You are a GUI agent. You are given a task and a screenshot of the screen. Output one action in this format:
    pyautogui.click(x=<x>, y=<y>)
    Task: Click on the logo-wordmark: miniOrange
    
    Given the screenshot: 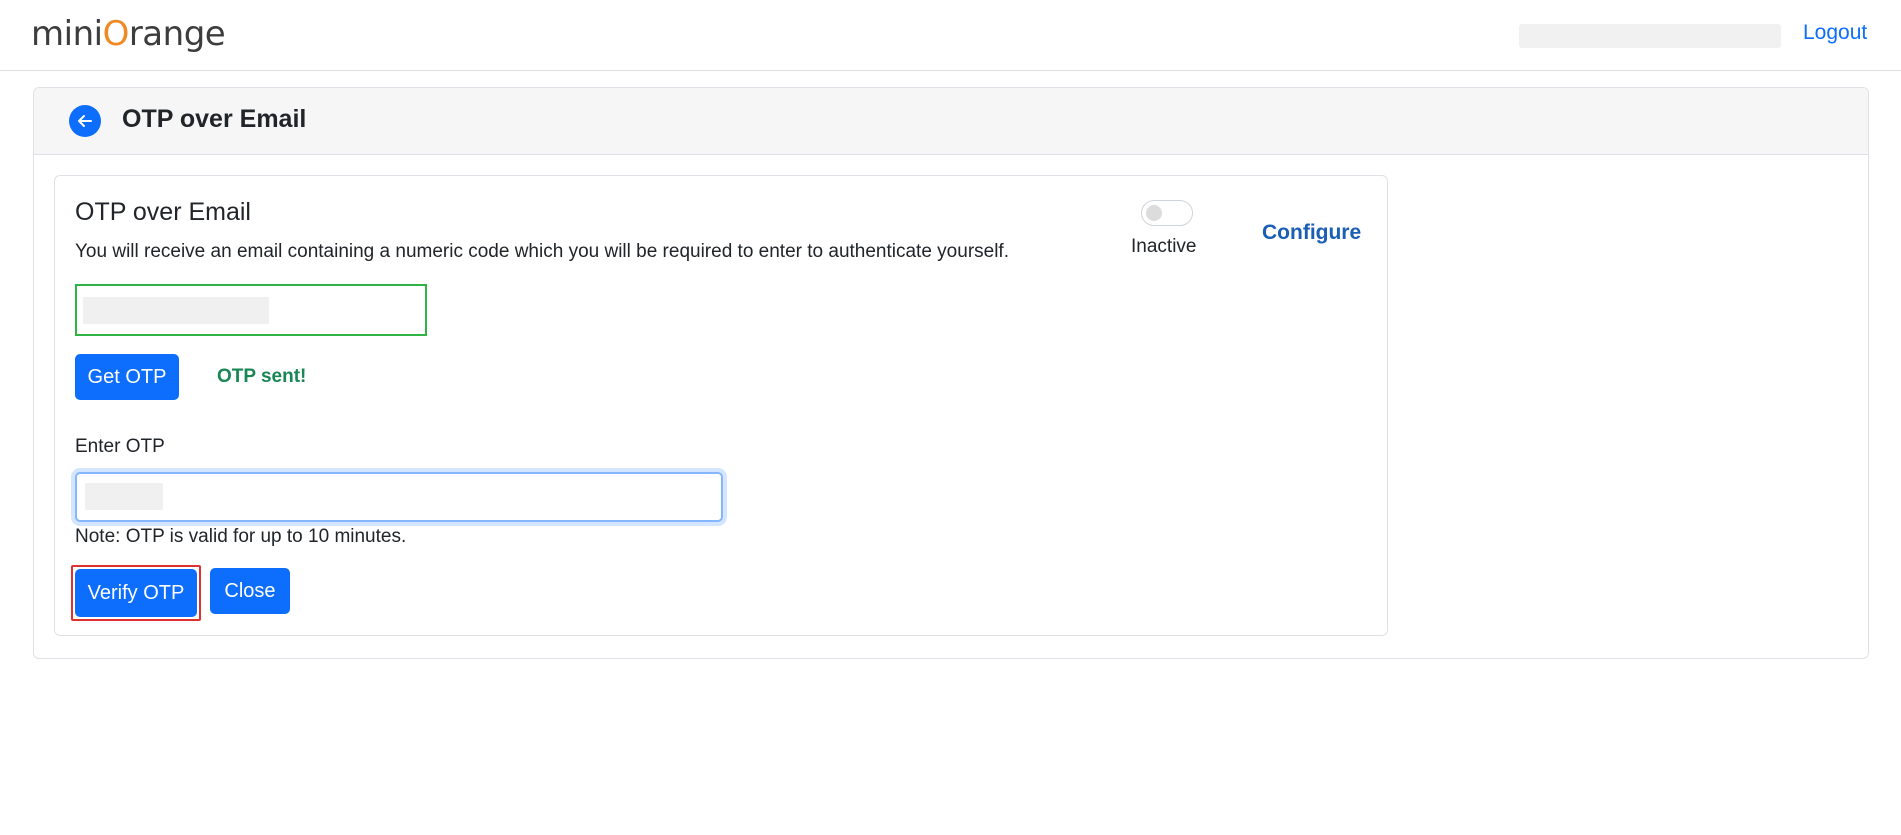 What is the action you would take?
    pyautogui.click(x=128, y=34)
    